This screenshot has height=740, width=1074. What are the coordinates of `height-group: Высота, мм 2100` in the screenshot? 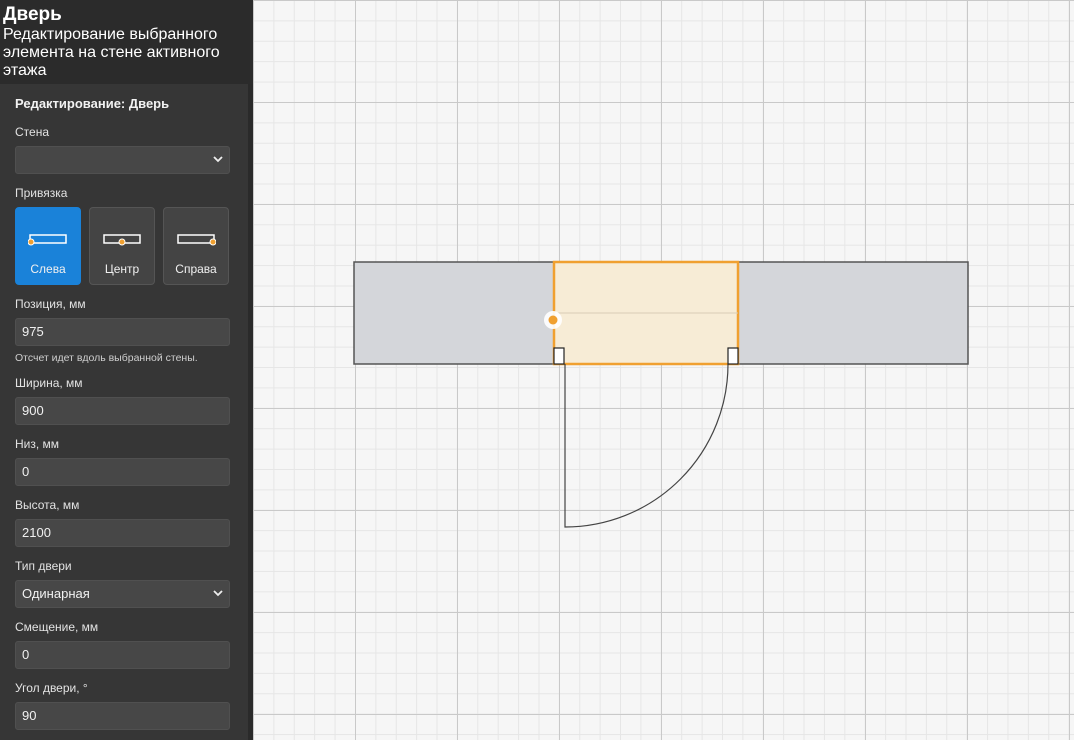 It's located at (124, 522).